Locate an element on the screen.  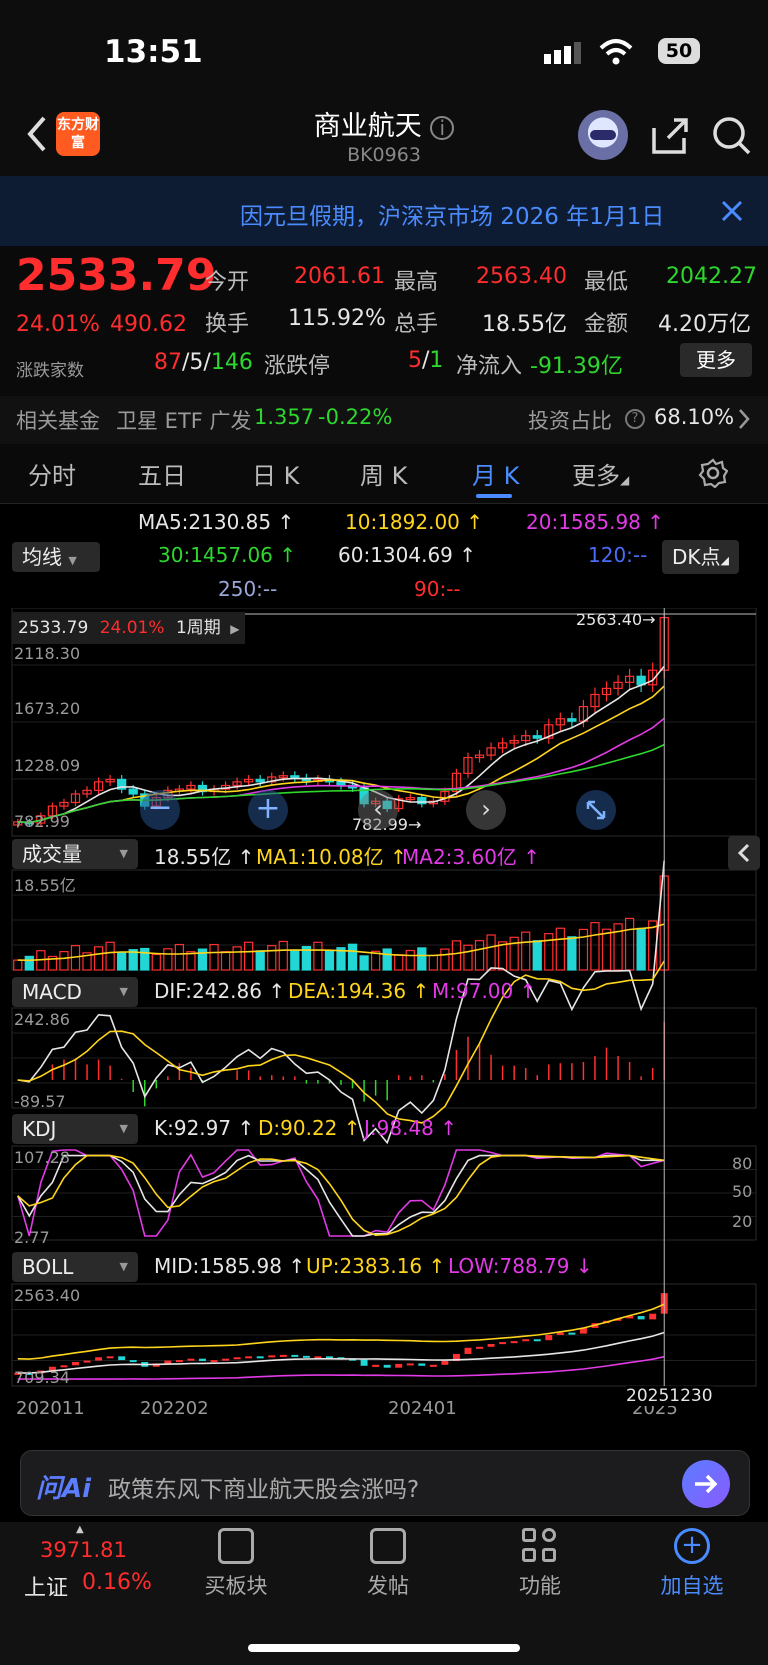
kdj-d: D:90.22 ↑ is located at coordinates (309, 1128).